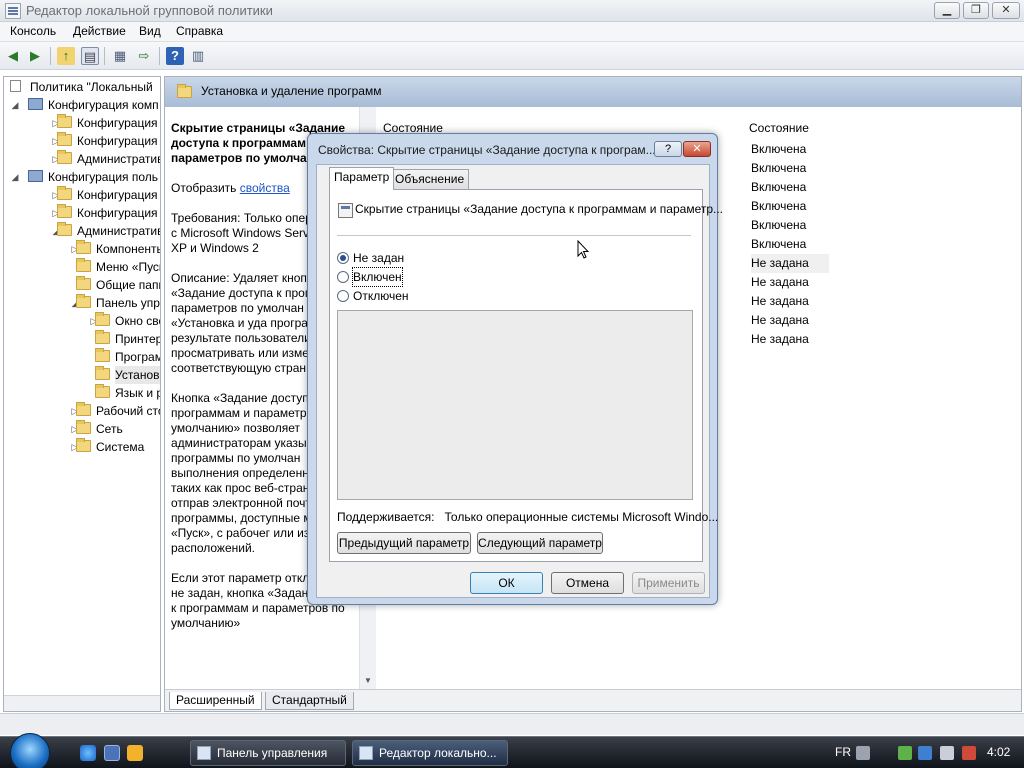  What do you see at coordinates (82, 159) in the screenshot?
I see `tree-item: ▷ Административ` at bounding box center [82, 159].